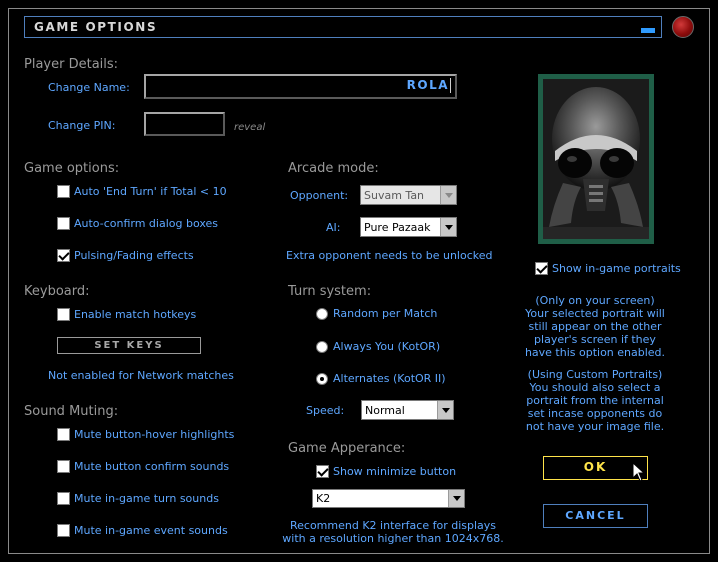 The image size is (718, 562). I want to click on portrait-note-2-line-3: portrait from the internal, so click(595, 400).